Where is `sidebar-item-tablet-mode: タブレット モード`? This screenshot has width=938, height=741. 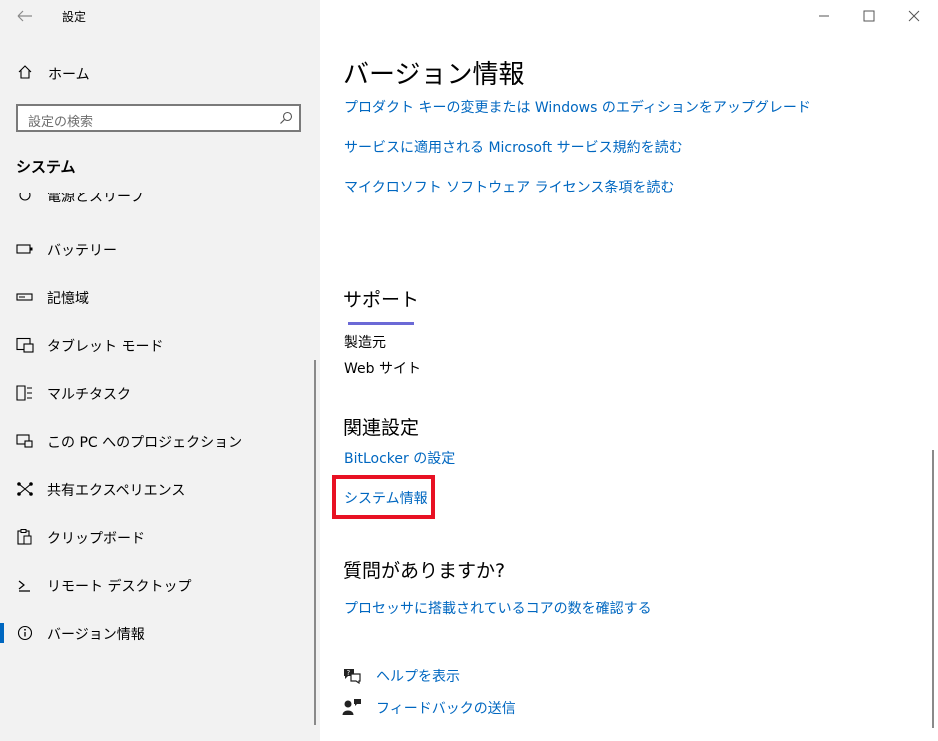
sidebar-item-tablet-mode: タブレット モード is located at coordinates (158, 345).